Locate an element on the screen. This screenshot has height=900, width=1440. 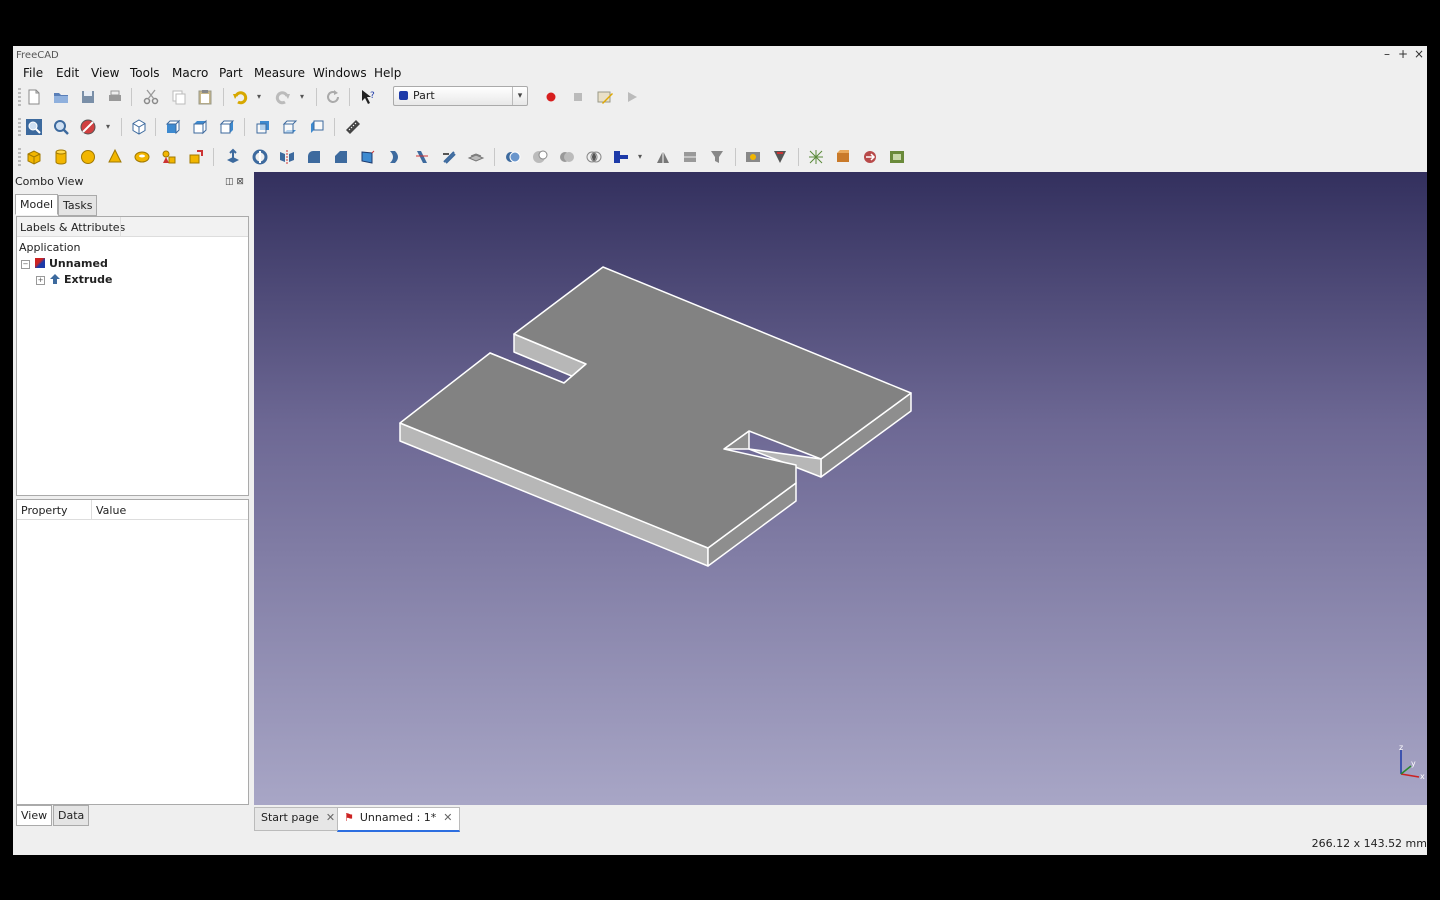
fit-all-icon is located at coordinates (34, 127).